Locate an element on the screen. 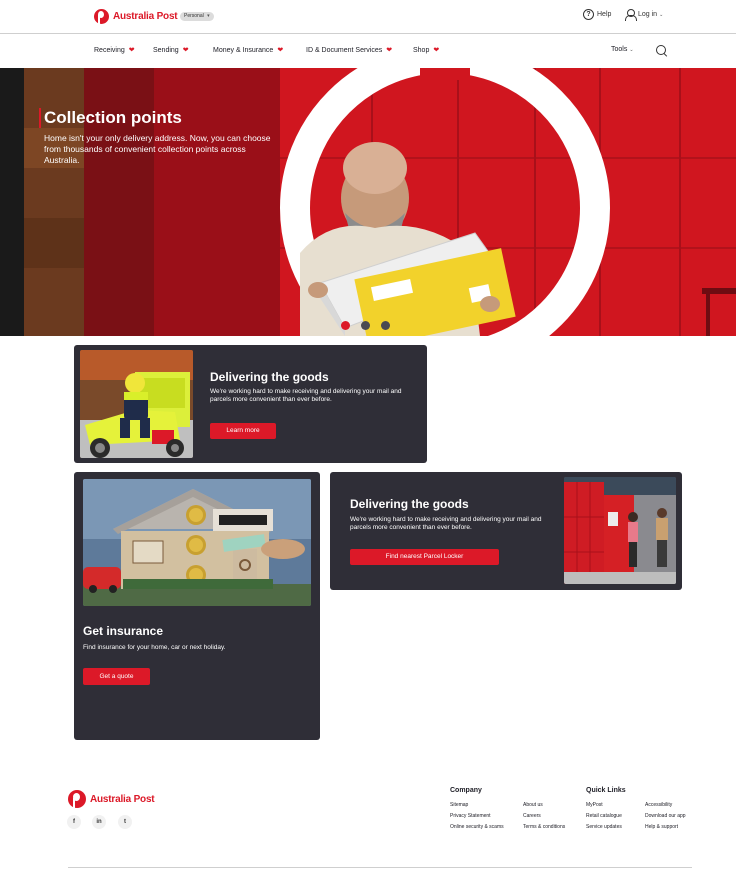 This screenshot has height=889, width=736. footer-link-careers: Careers is located at coordinates (532, 816).